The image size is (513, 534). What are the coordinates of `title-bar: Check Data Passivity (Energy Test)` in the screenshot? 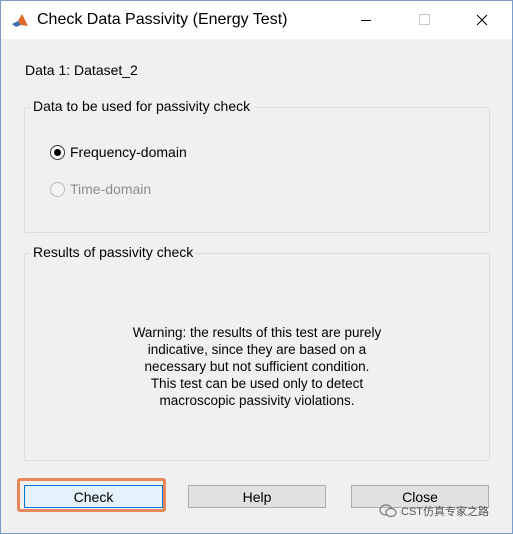 It's located at (256, 20).